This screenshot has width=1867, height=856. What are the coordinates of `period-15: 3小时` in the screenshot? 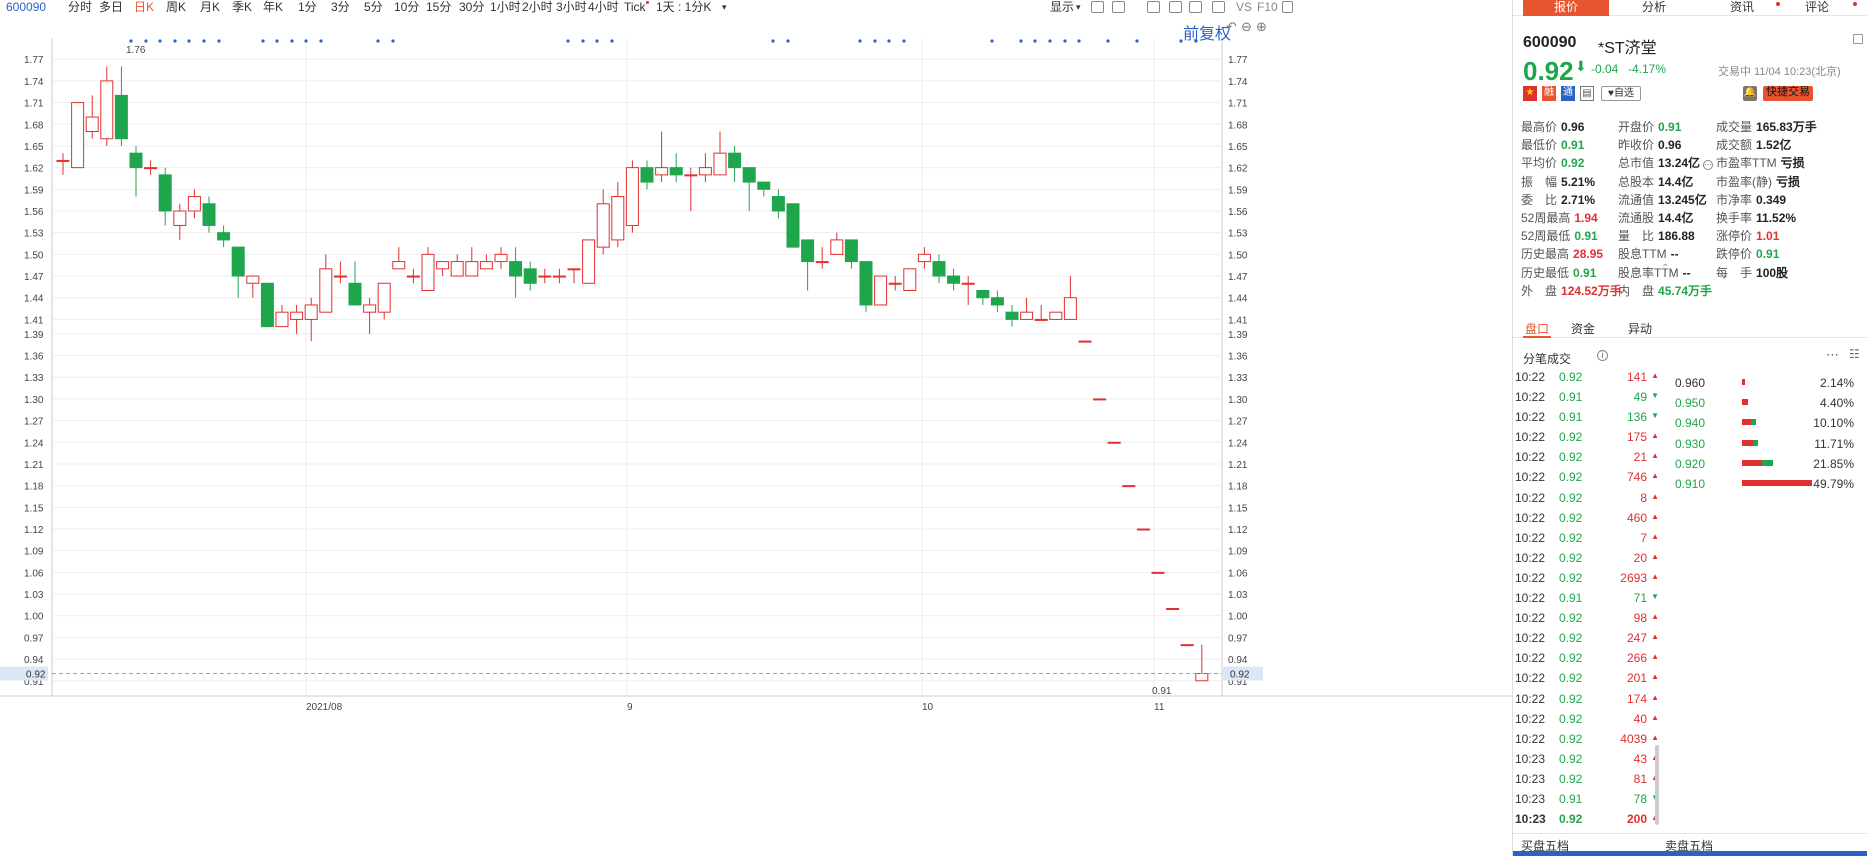 It's located at (571, 7).